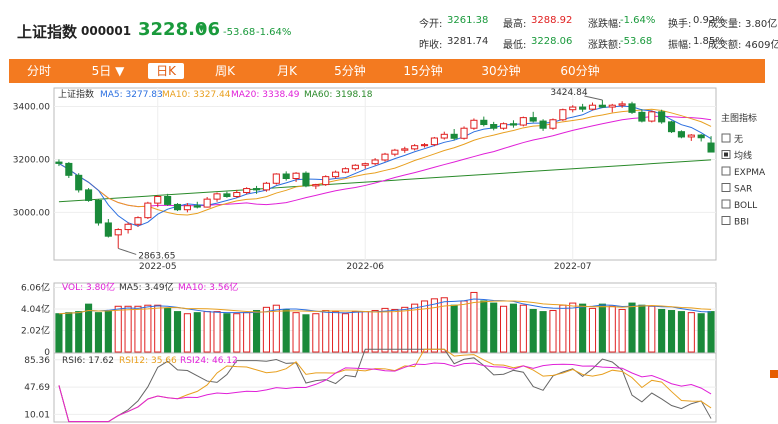  Describe the element at coordinates (568, 93) in the screenshot. I see `annotation-label: 3424.84` at that location.